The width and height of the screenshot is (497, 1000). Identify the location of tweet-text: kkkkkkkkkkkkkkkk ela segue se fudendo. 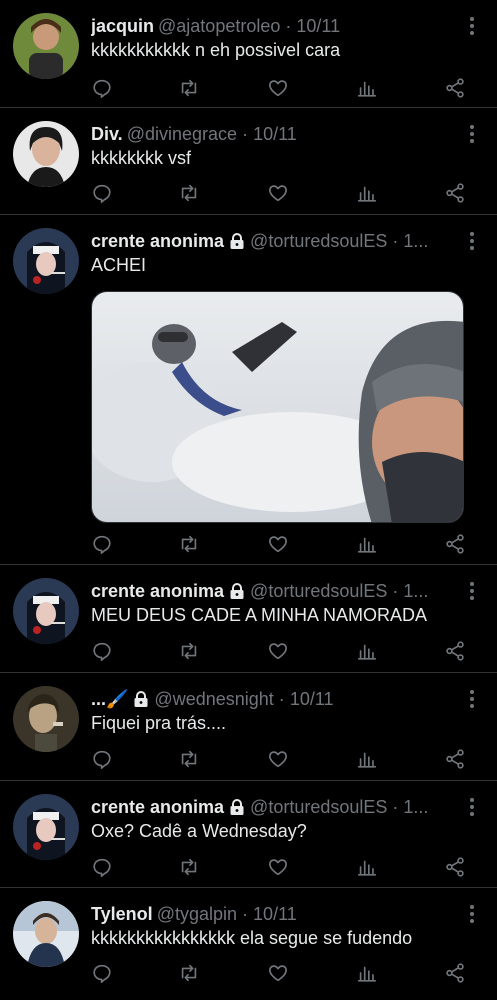
(252, 938).